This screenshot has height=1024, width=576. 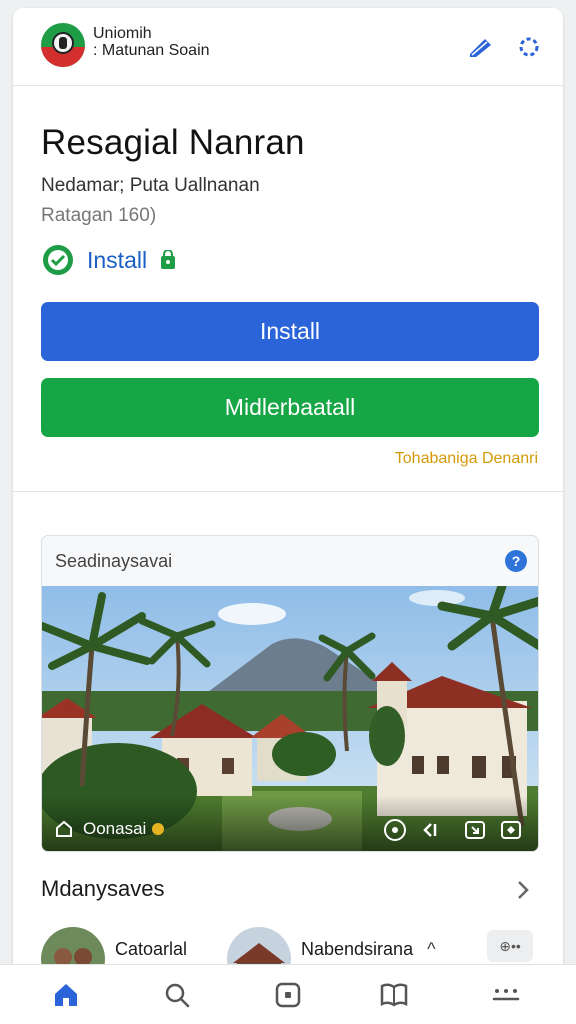 I want to click on help-icon: ?, so click(x=516, y=561).